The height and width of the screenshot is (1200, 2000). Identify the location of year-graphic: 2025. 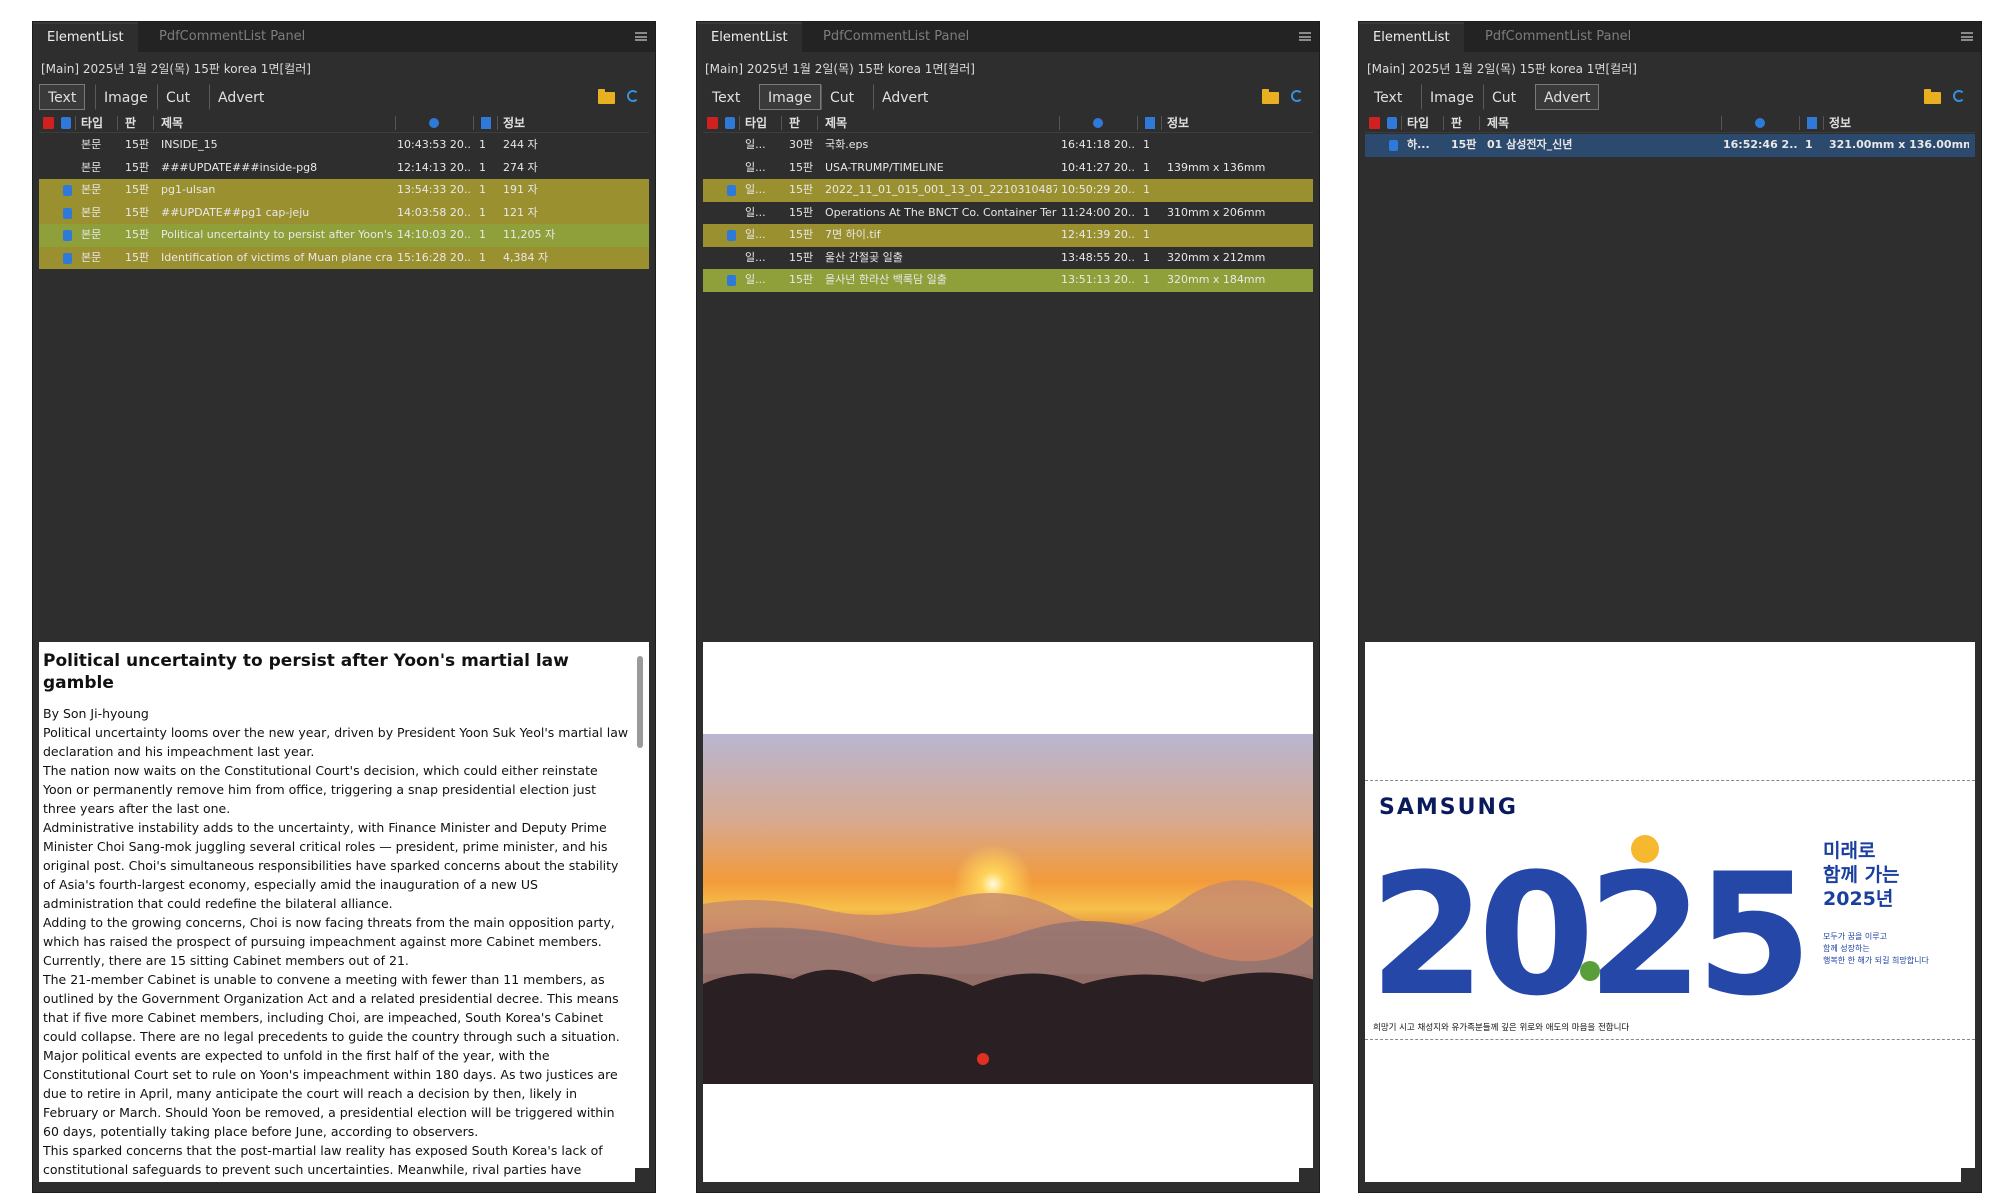
(1587, 929).